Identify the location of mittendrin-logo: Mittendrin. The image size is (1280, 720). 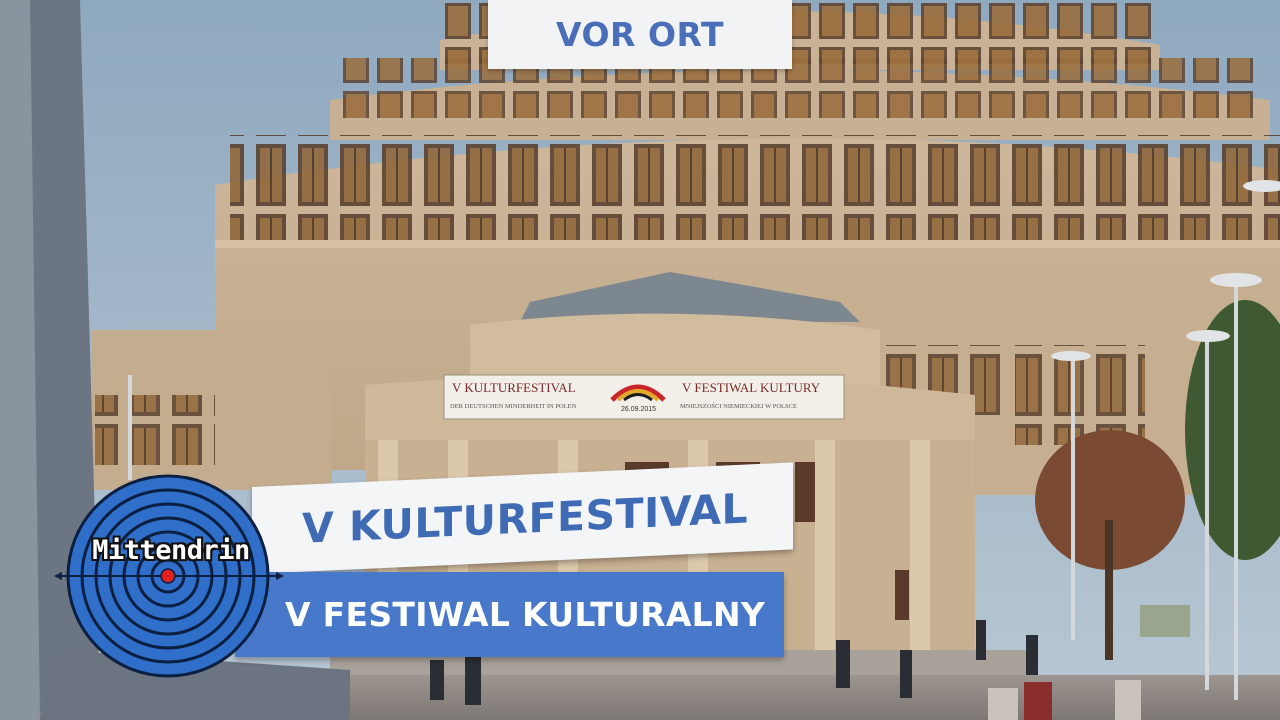
(170, 578).